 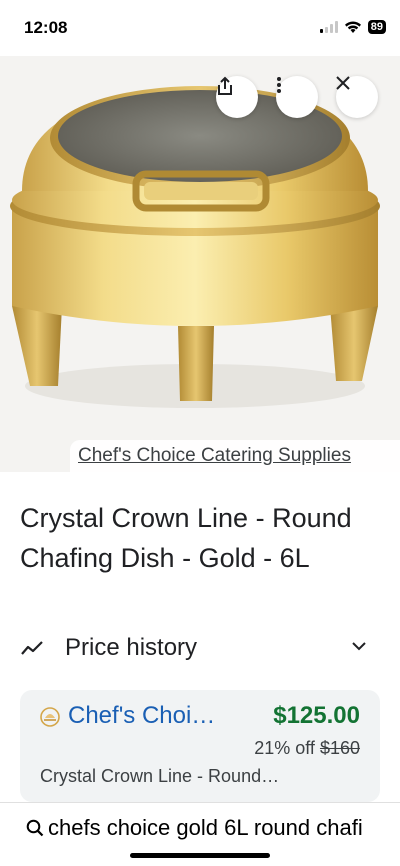 I want to click on close-icon, so click(x=343, y=83).